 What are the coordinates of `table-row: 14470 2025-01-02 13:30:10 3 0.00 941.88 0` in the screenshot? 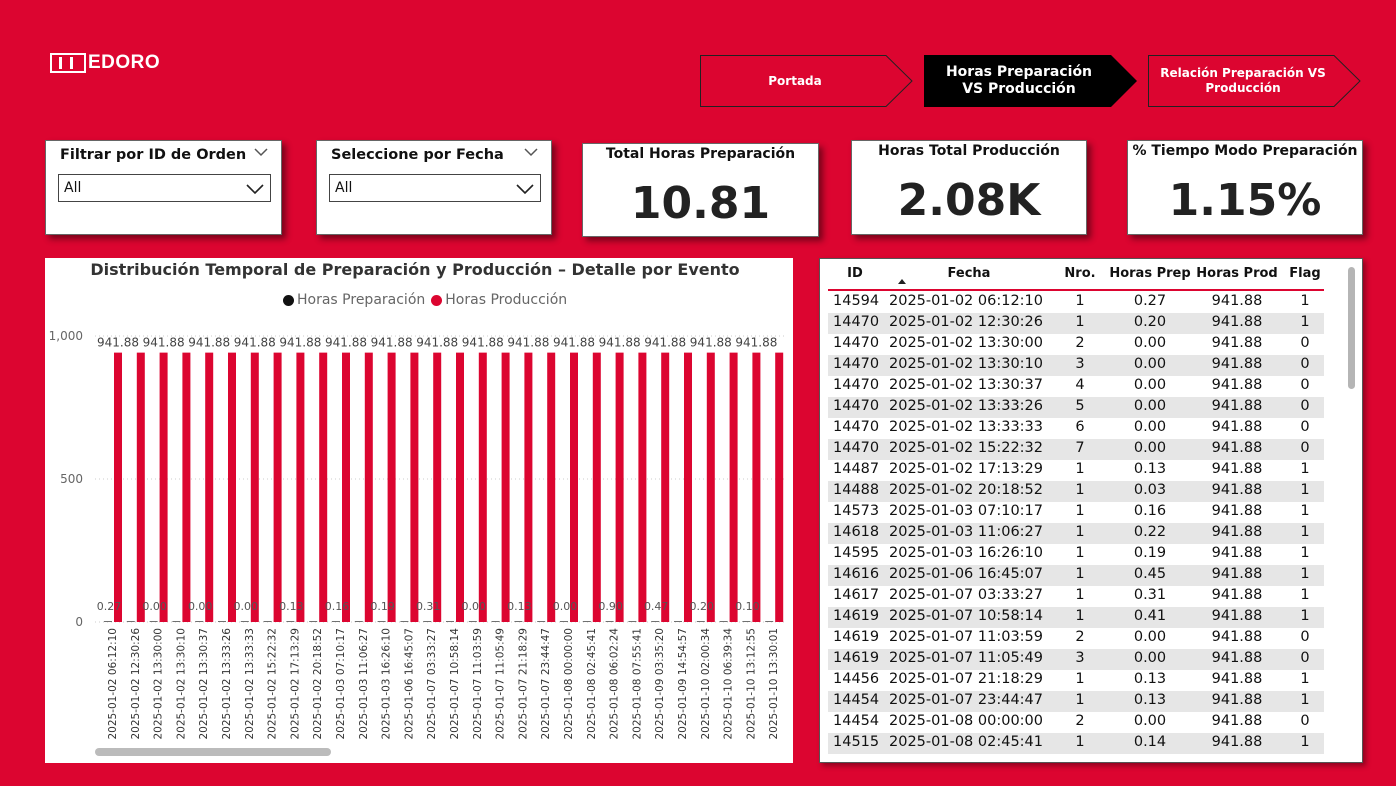 It's located at (1076, 365).